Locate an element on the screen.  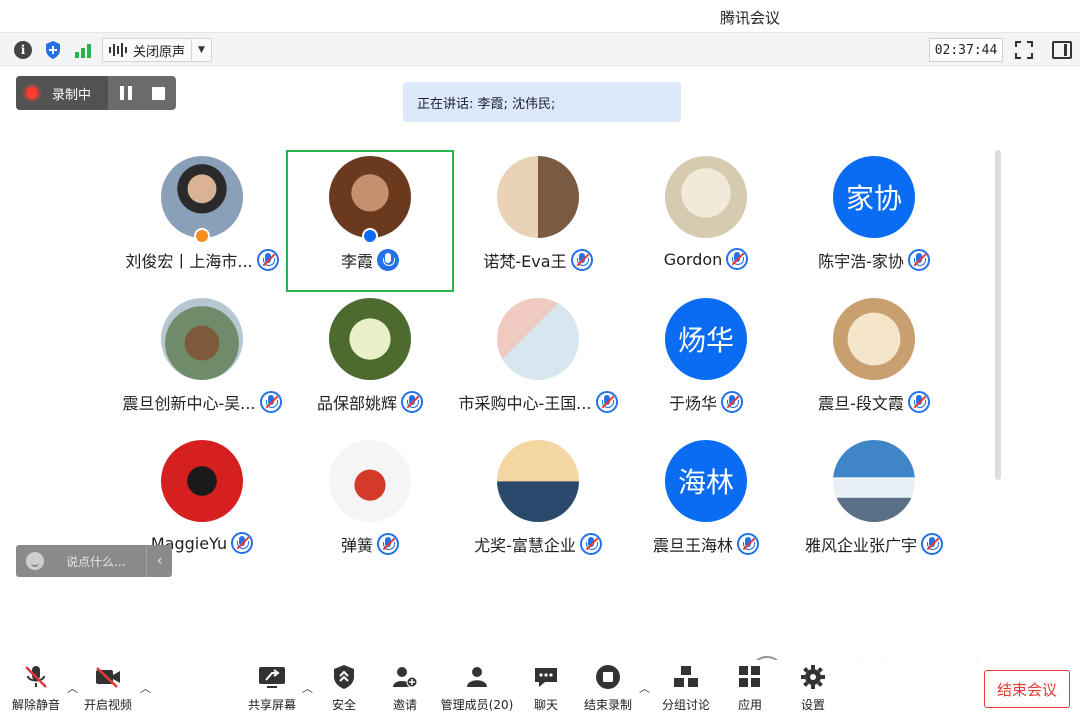
participant-name-row: 震旦-段文霞 is located at coordinates (874, 402).